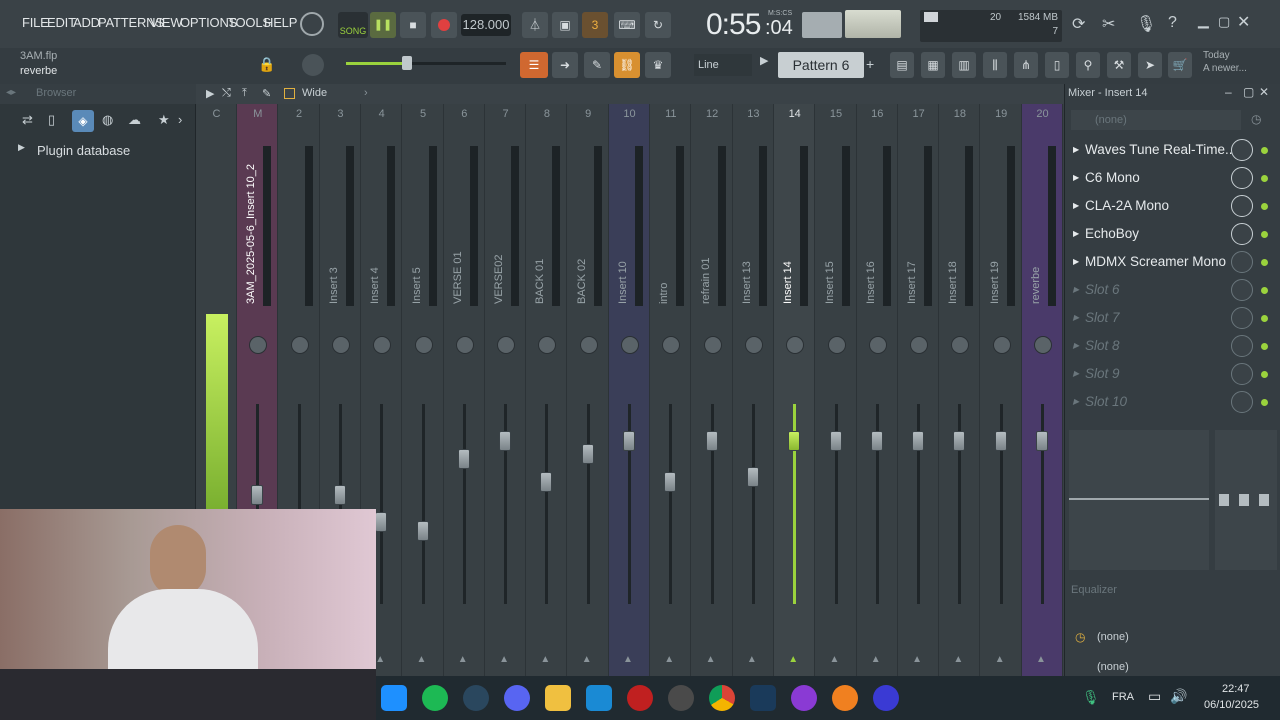 Image resolution: width=1280 pixels, height=720 pixels. Describe the element at coordinates (595, 25) in the screenshot. I see `countdown-button: 3` at that location.